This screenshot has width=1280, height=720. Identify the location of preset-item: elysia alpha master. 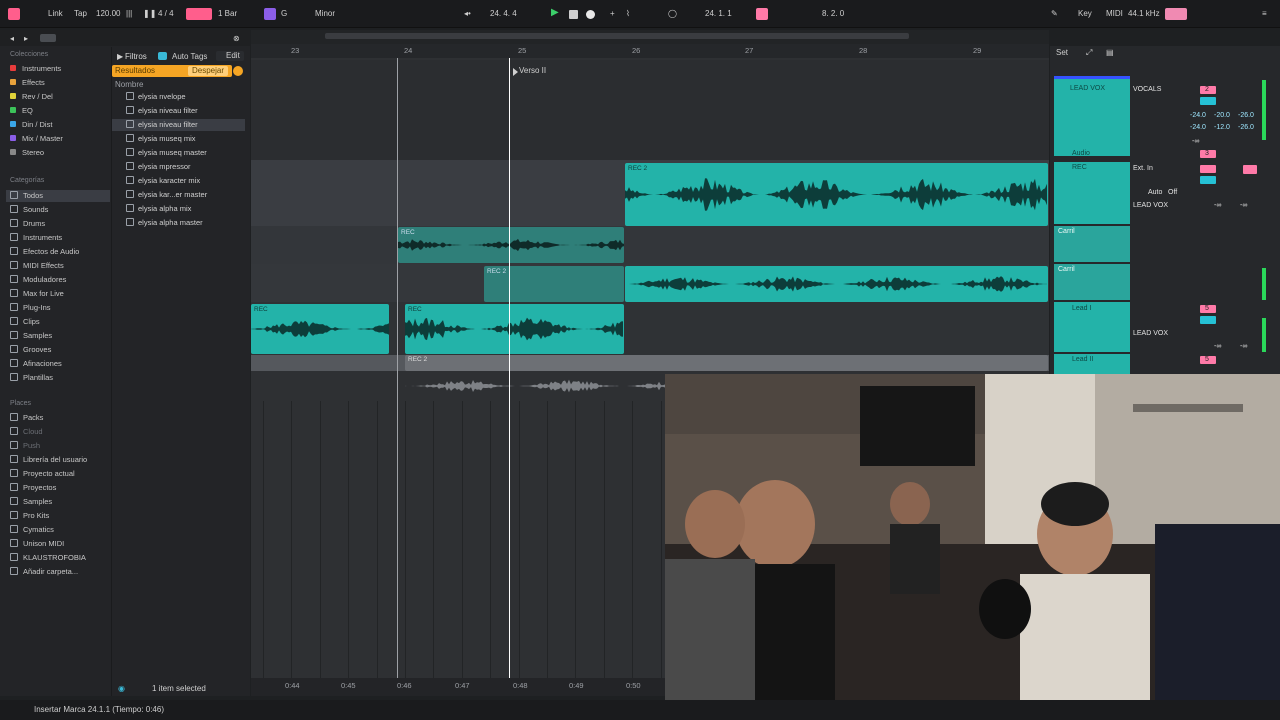
(164, 223).